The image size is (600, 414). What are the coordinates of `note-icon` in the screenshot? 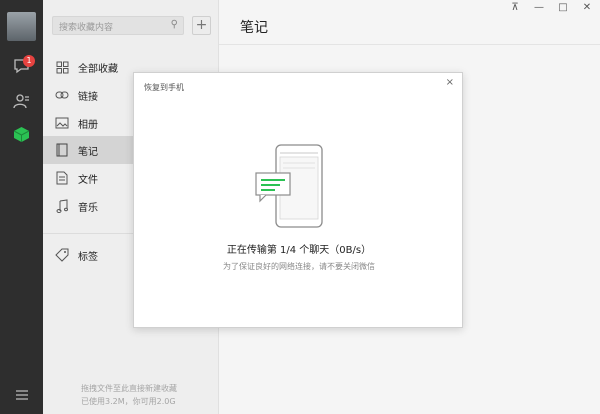 It's located at (62, 150).